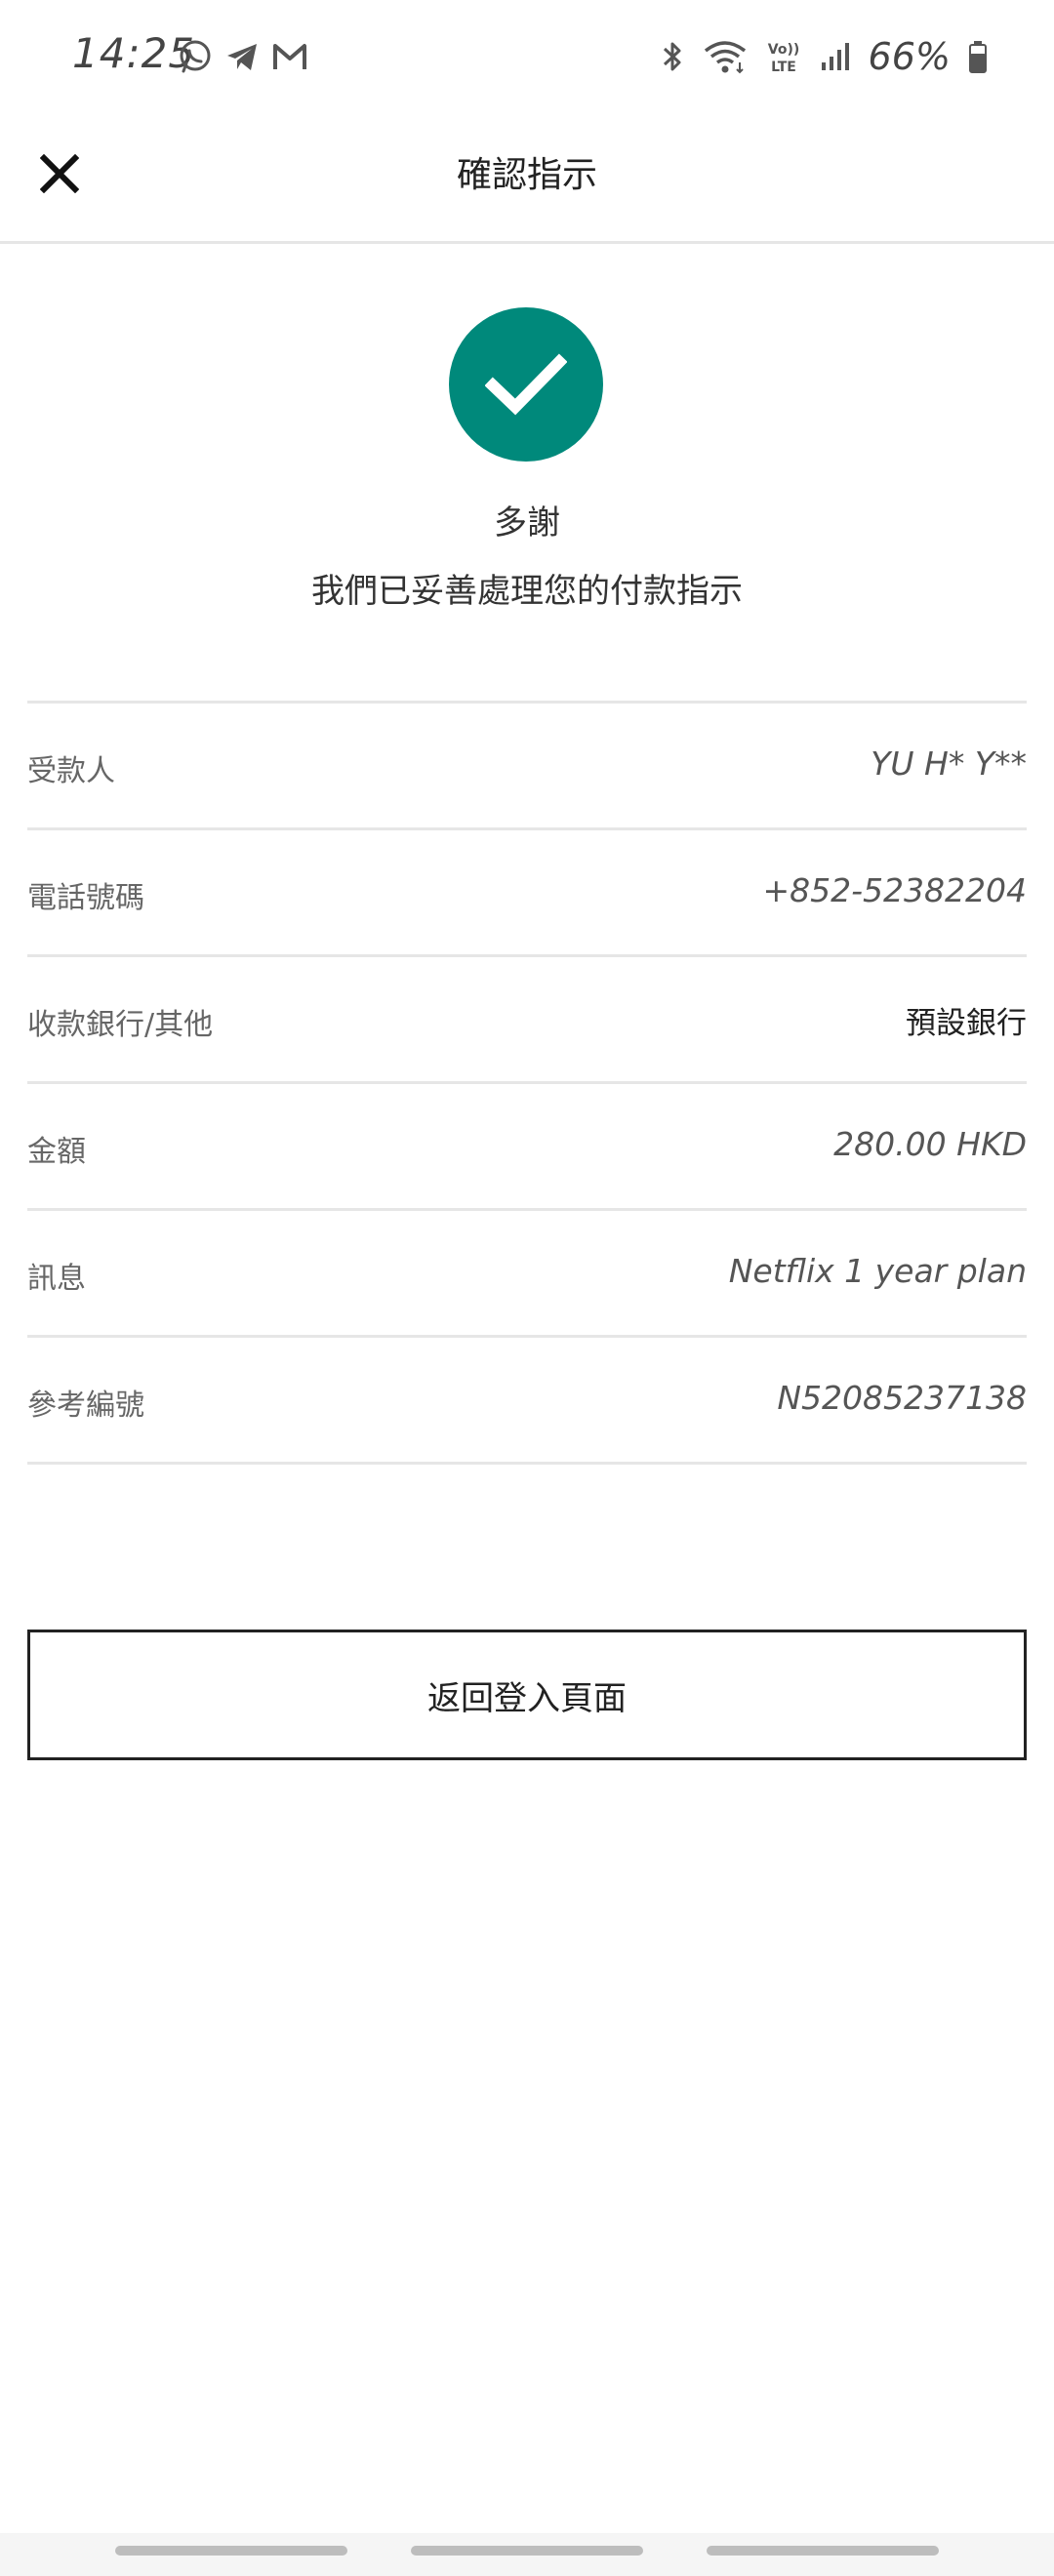  Describe the element at coordinates (85, 1406) in the screenshot. I see `detail-label: 參考編號` at that location.